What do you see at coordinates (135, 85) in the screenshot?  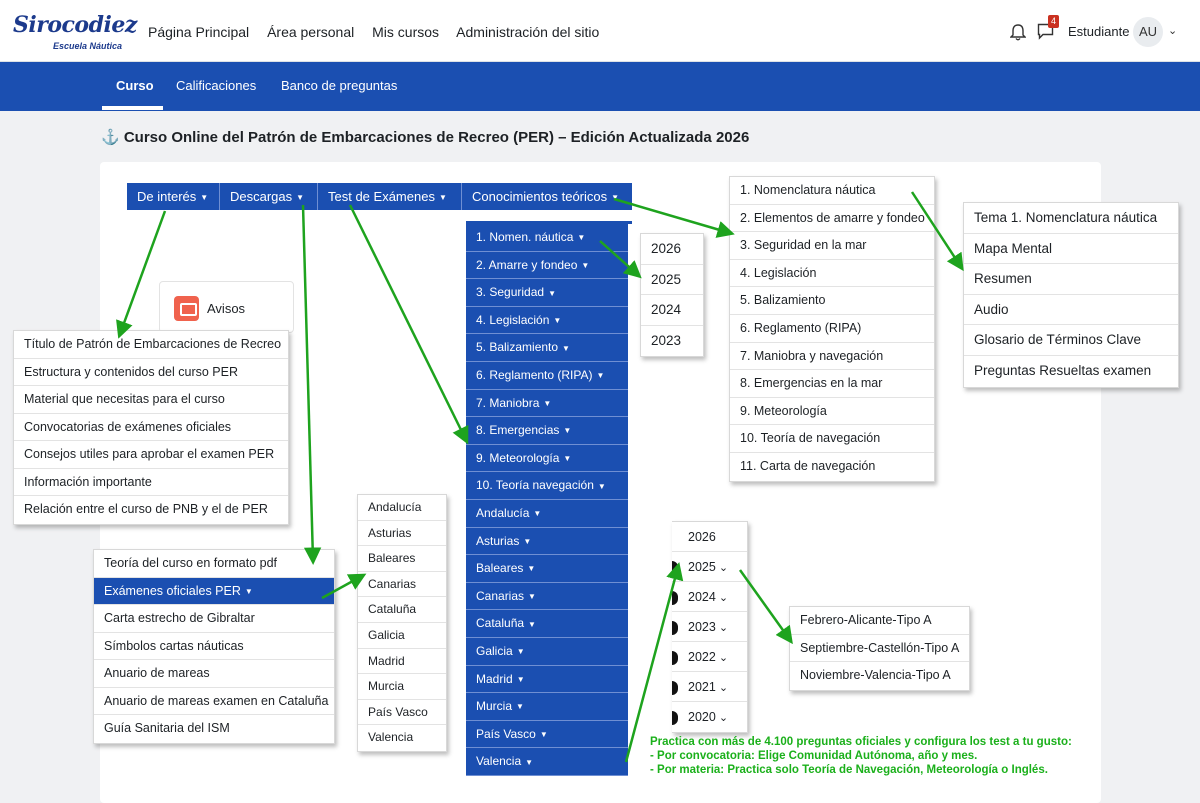 I see `tab-course: Curso` at bounding box center [135, 85].